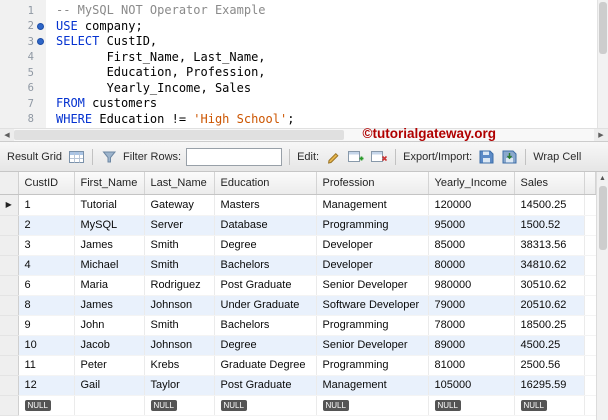 Image resolution: width=608 pixels, height=420 pixels. I want to click on code-line: -- MySQL NOT Operator Example, so click(332, 11).